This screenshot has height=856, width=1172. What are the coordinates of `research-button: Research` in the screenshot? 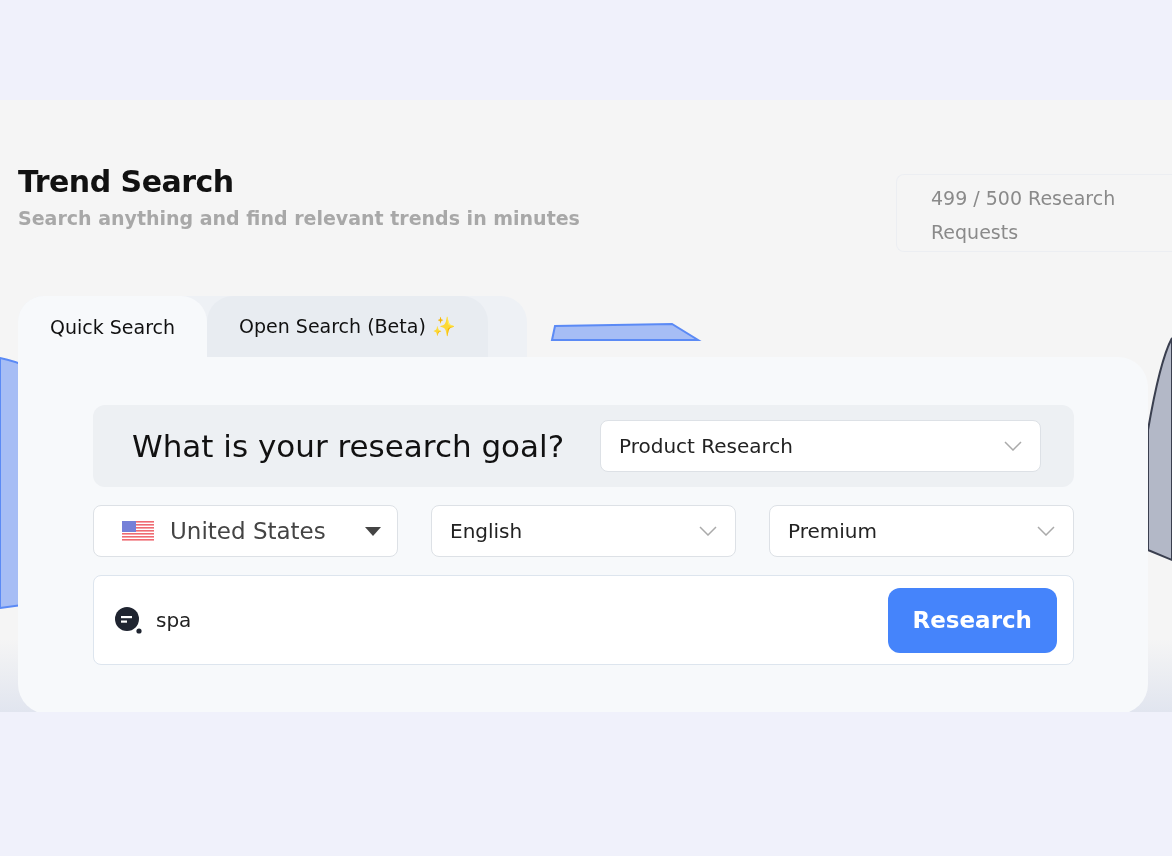 It's located at (972, 620).